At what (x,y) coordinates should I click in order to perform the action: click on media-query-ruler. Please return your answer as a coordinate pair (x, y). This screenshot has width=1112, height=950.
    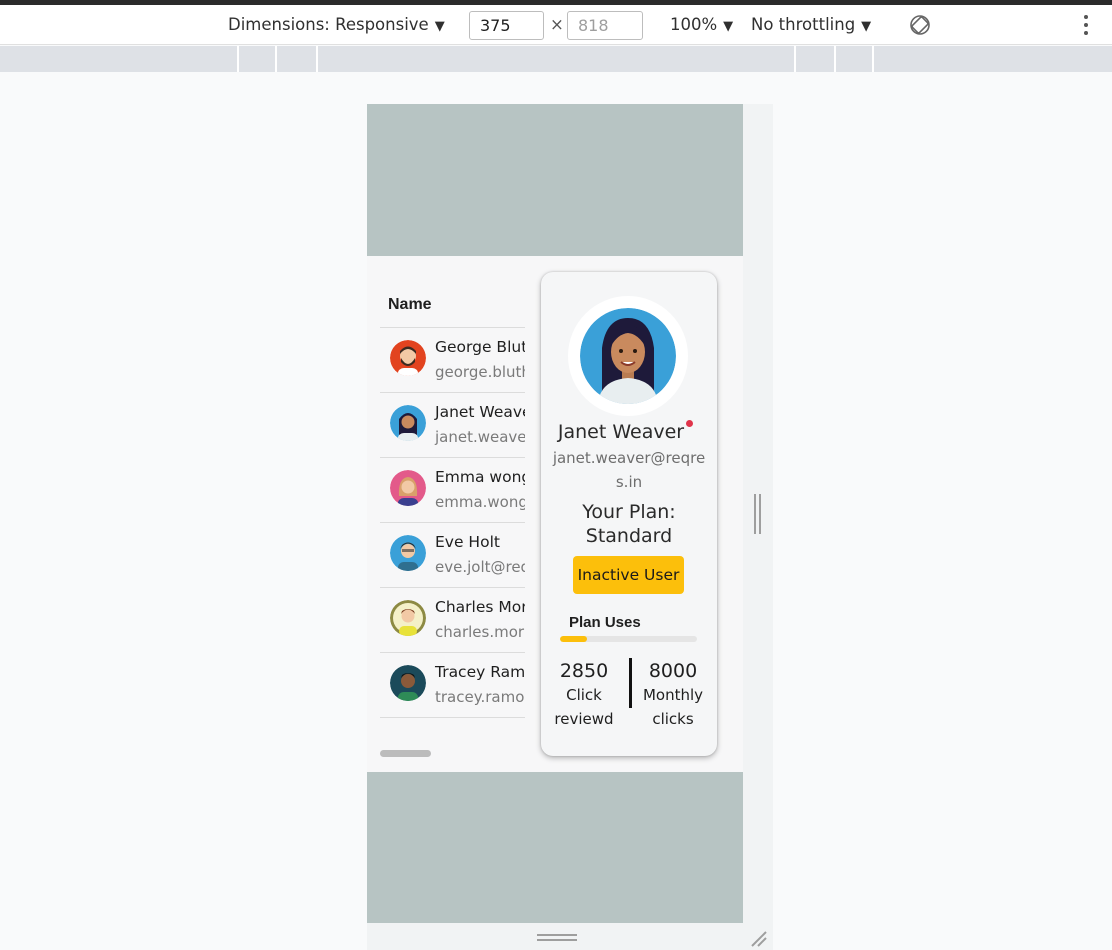
    Looking at the image, I should click on (556, 59).